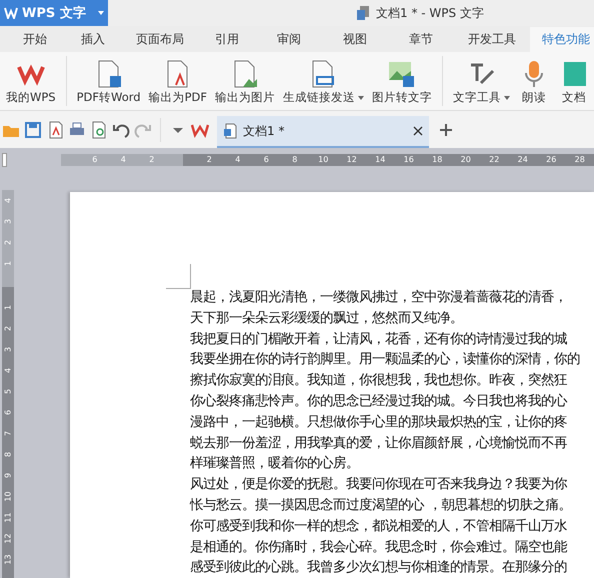 The width and height of the screenshot is (594, 578). Describe the element at coordinates (11, 13) in the screenshot. I see `w-logo-icon` at that location.